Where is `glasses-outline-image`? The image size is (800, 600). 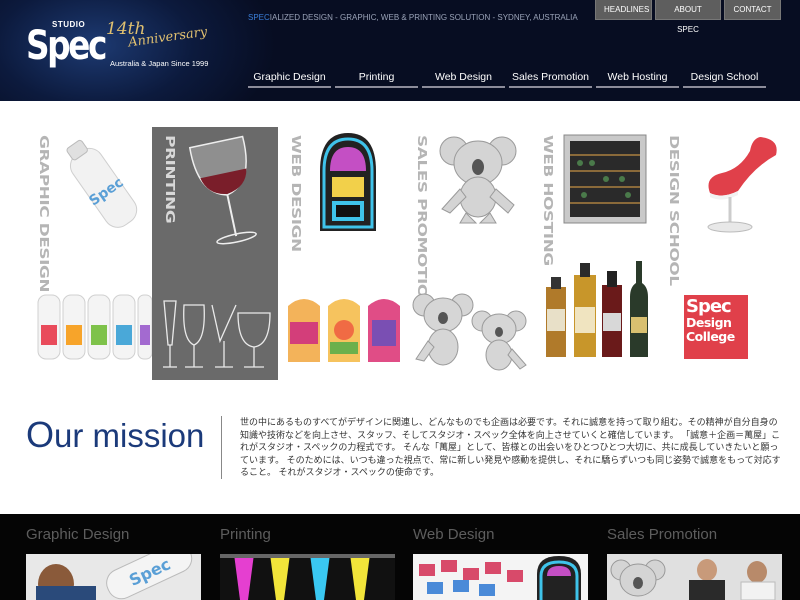
glasses-outline-image is located at coordinates (217, 334).